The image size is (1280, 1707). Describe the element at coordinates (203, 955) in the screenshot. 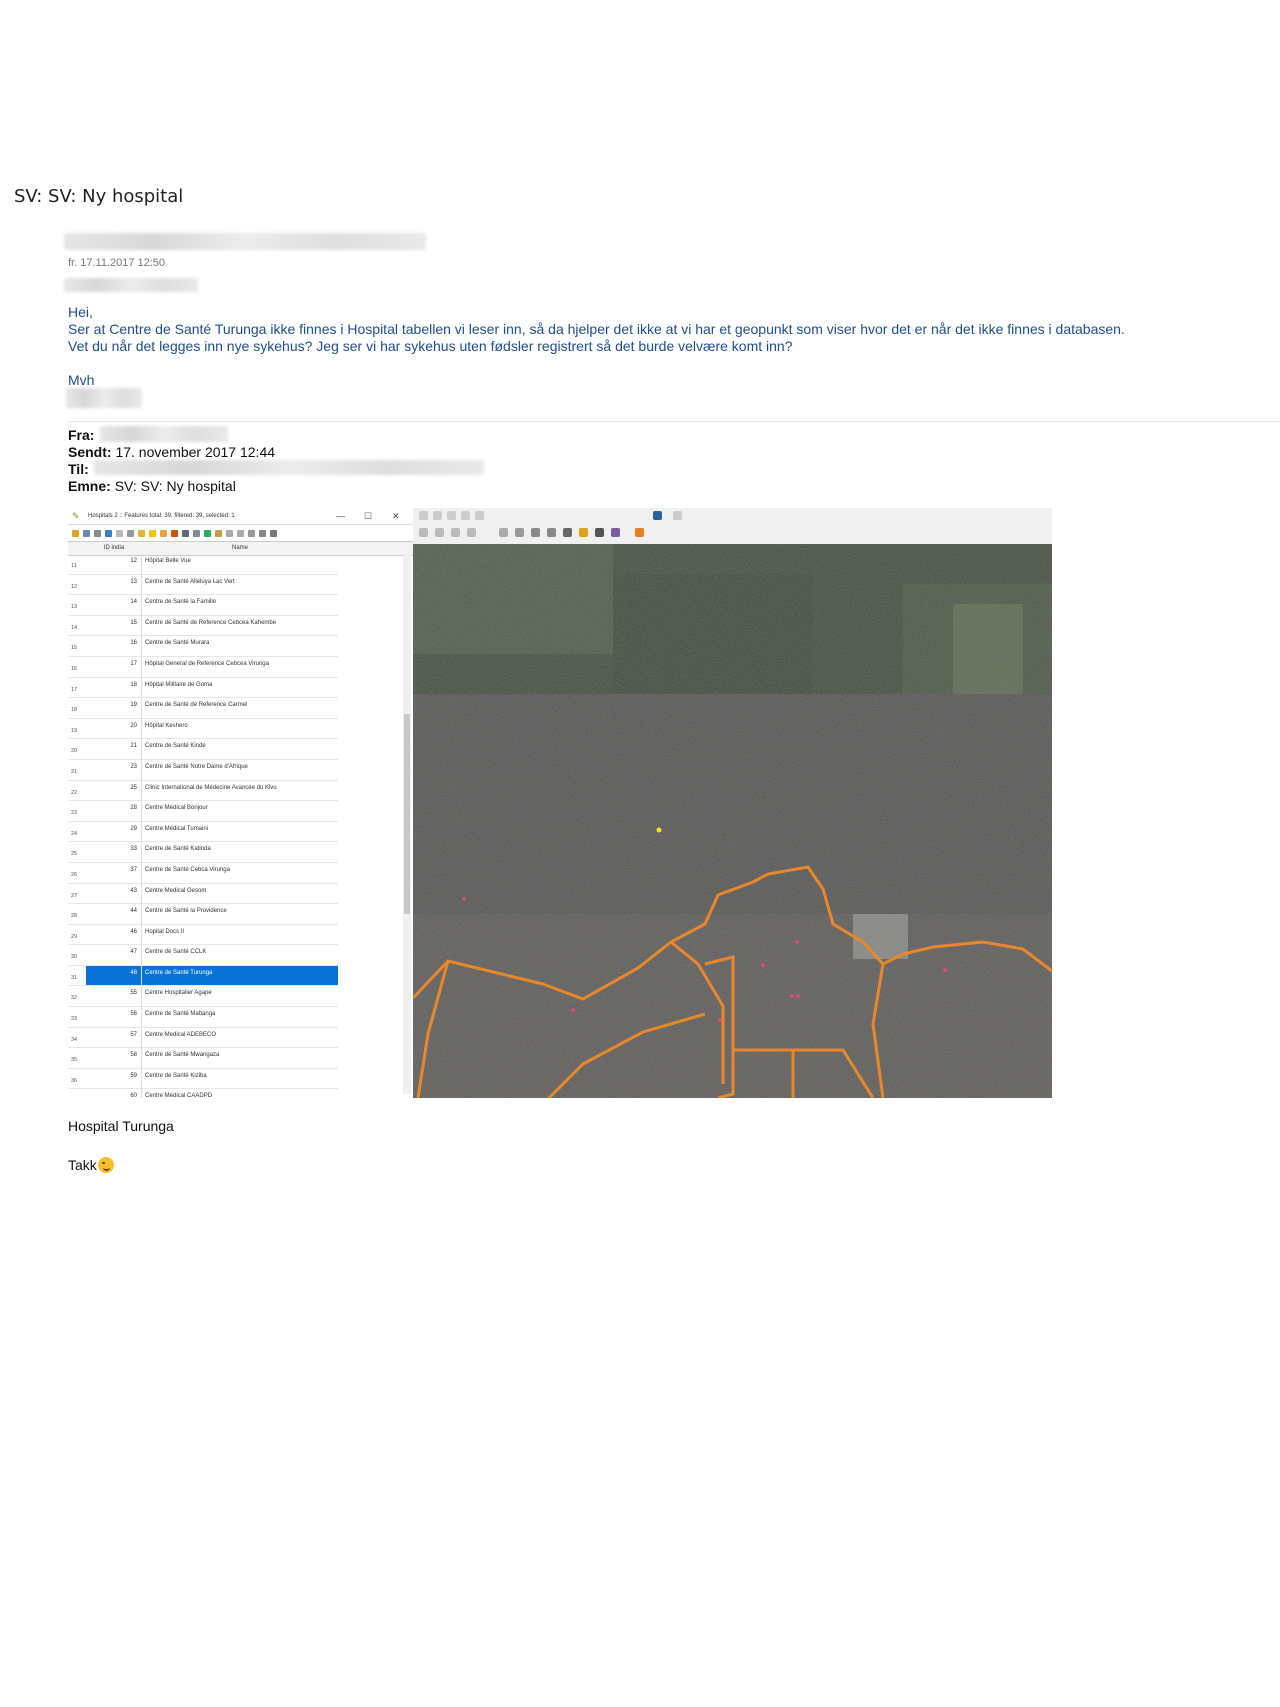

I see `table-row: 30 47 Centre de Santé CCLK` at that location.